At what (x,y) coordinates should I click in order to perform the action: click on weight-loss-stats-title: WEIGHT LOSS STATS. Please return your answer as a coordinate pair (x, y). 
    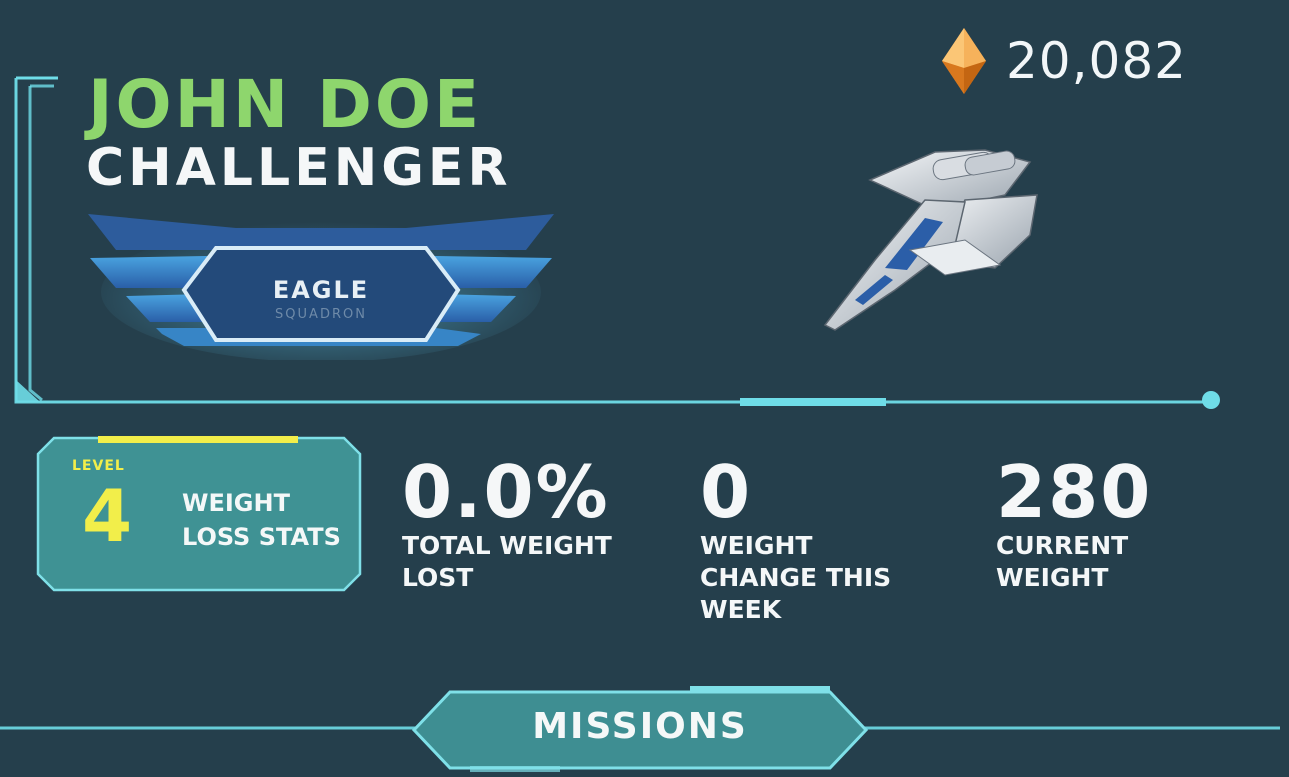
    Looking at the image, I should click on (261, 520).